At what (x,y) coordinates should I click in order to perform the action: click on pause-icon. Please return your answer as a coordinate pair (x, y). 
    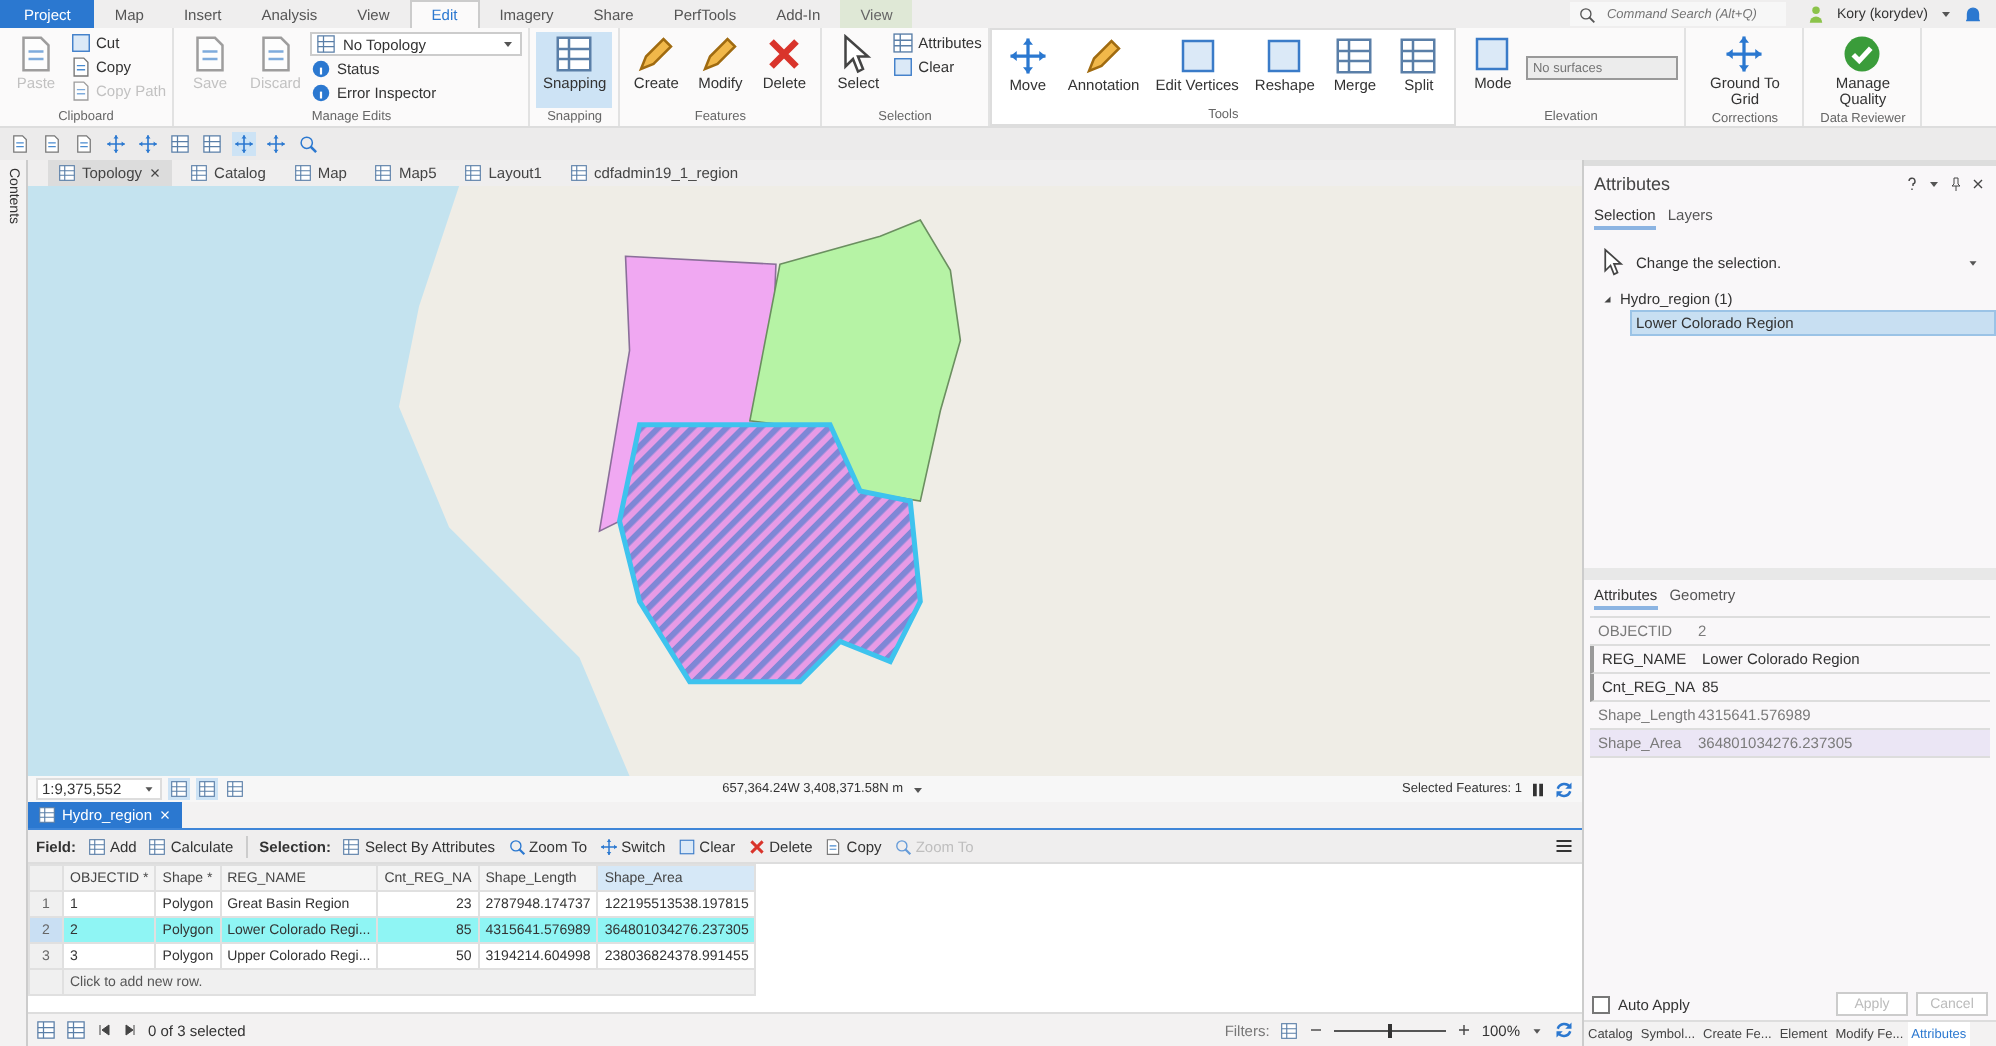
    Looking at the image, I should click on (1538, 789).